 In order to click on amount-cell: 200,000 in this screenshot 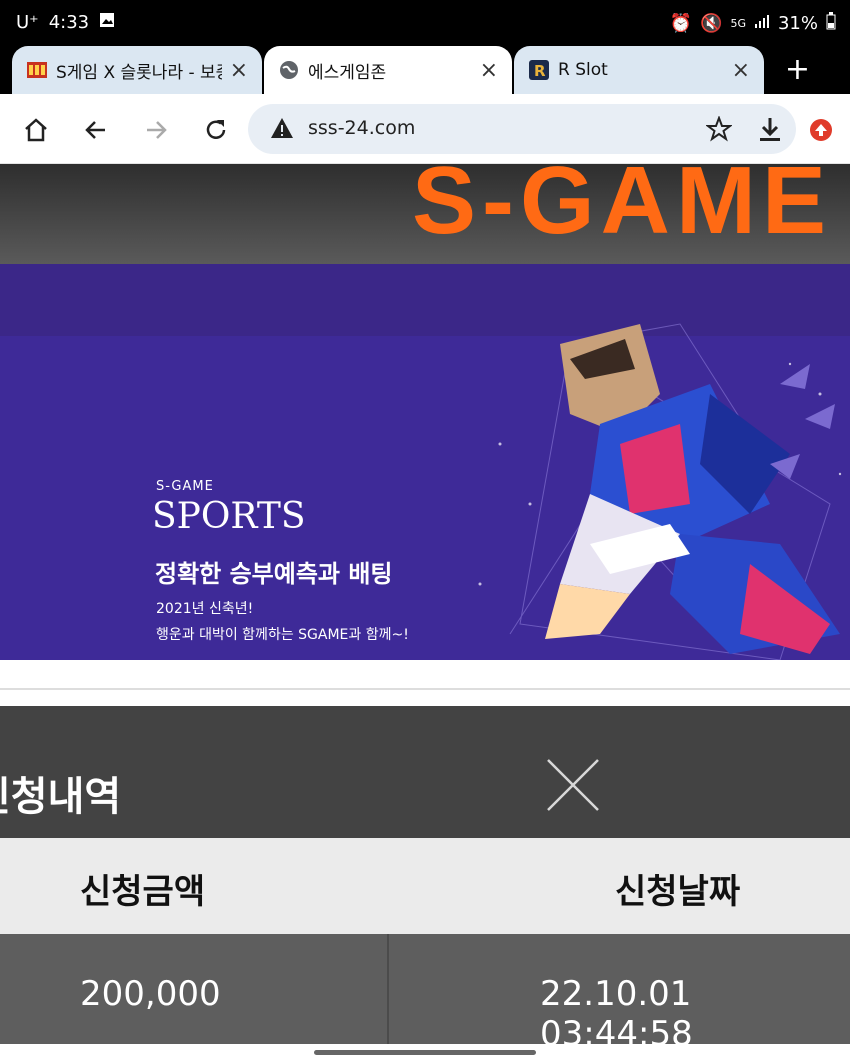, I will do `click(150, 994)`.